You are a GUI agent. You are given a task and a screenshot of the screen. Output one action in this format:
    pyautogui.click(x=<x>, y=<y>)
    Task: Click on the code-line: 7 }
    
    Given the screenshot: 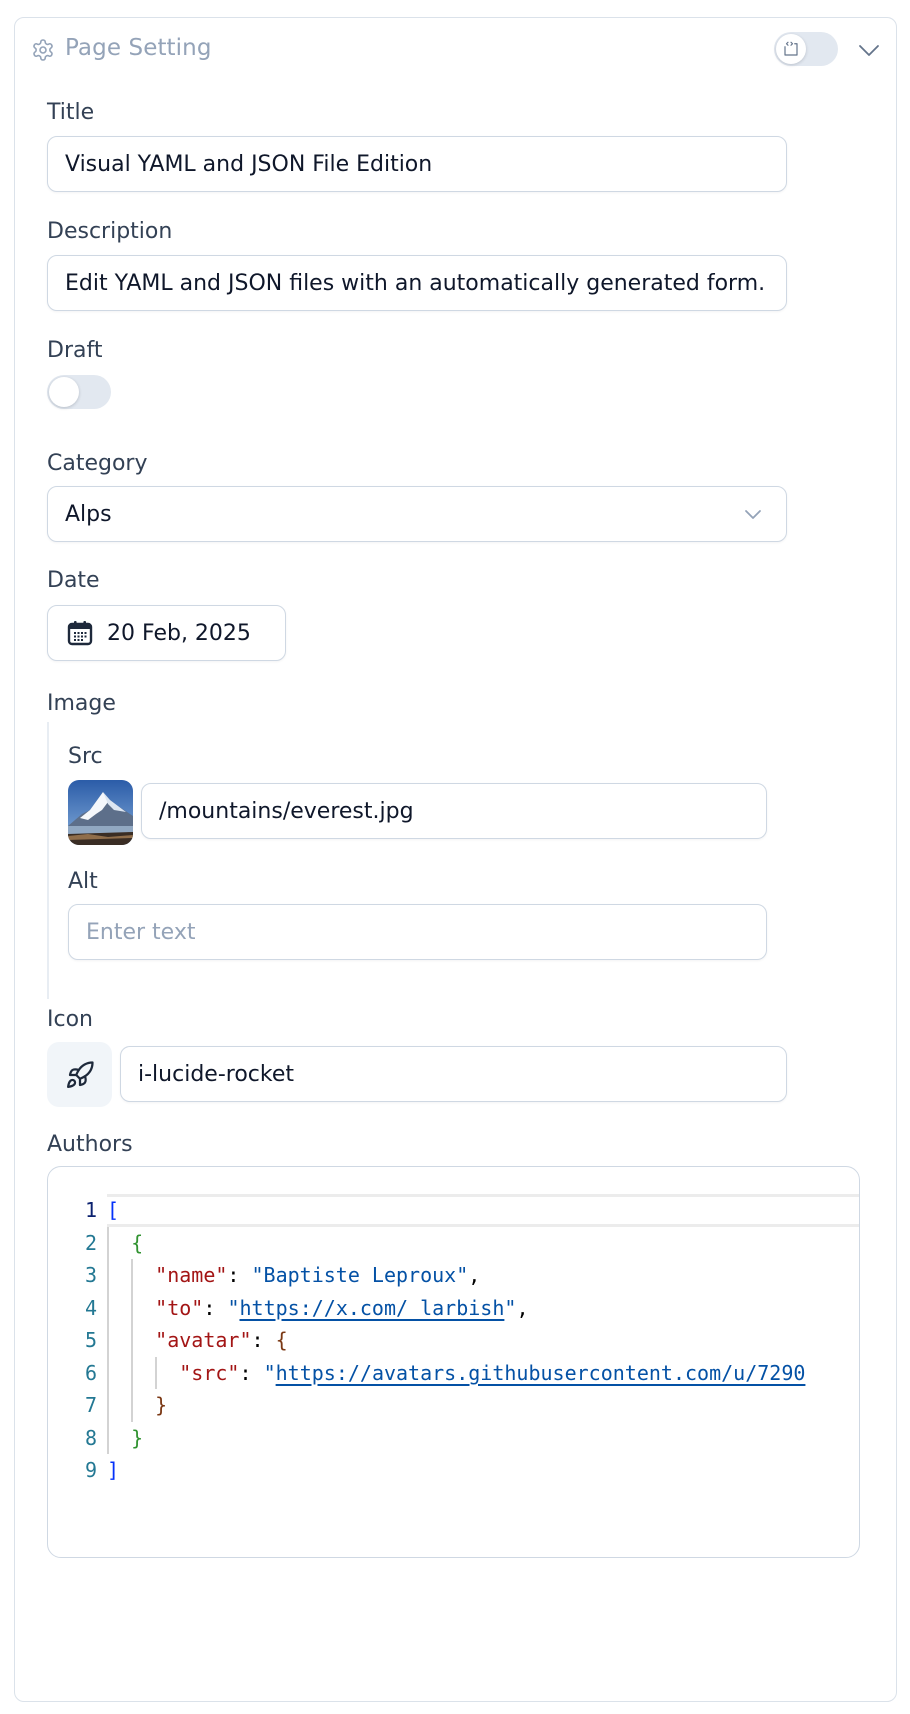 What is the action you would take?
    pyautogui.click(x=453, y=1405)
    